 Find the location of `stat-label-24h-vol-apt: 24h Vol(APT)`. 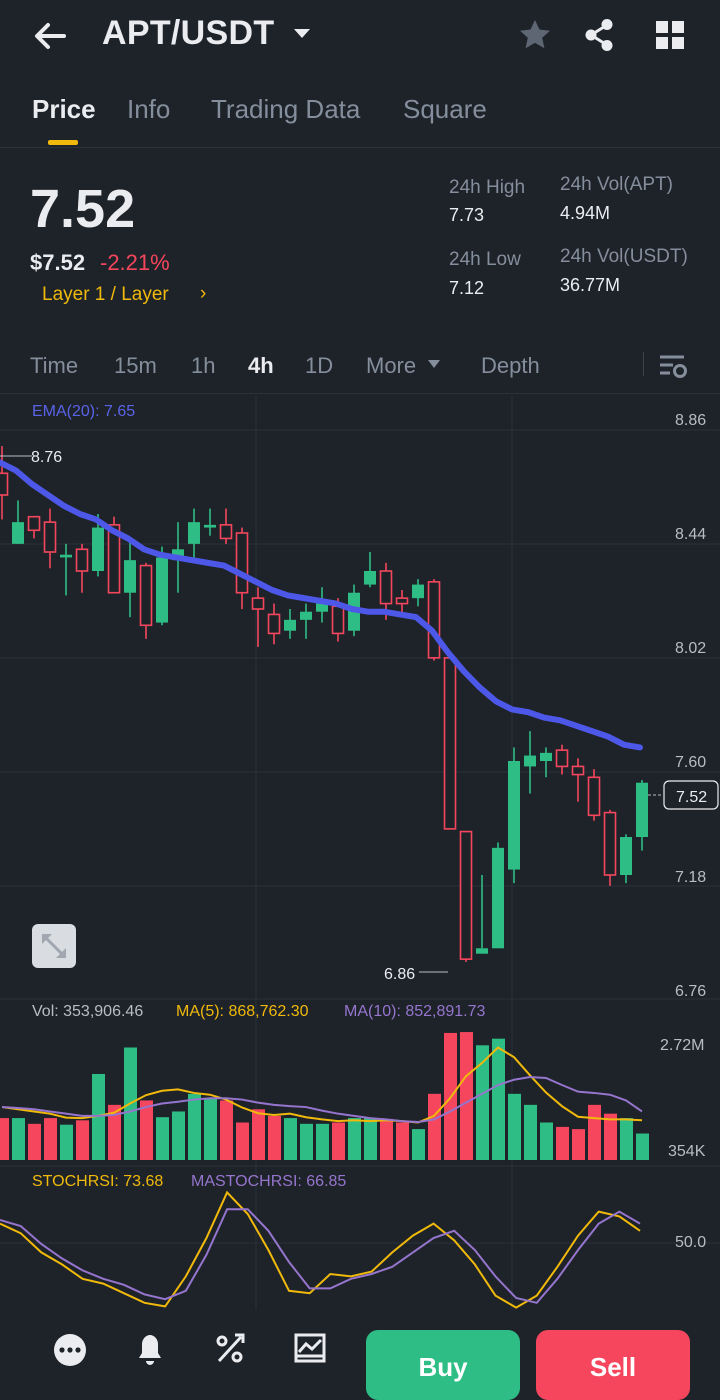

stat-label-24h-vol-apt: 24h Vol(APT) is located at coordinates (616, 184).